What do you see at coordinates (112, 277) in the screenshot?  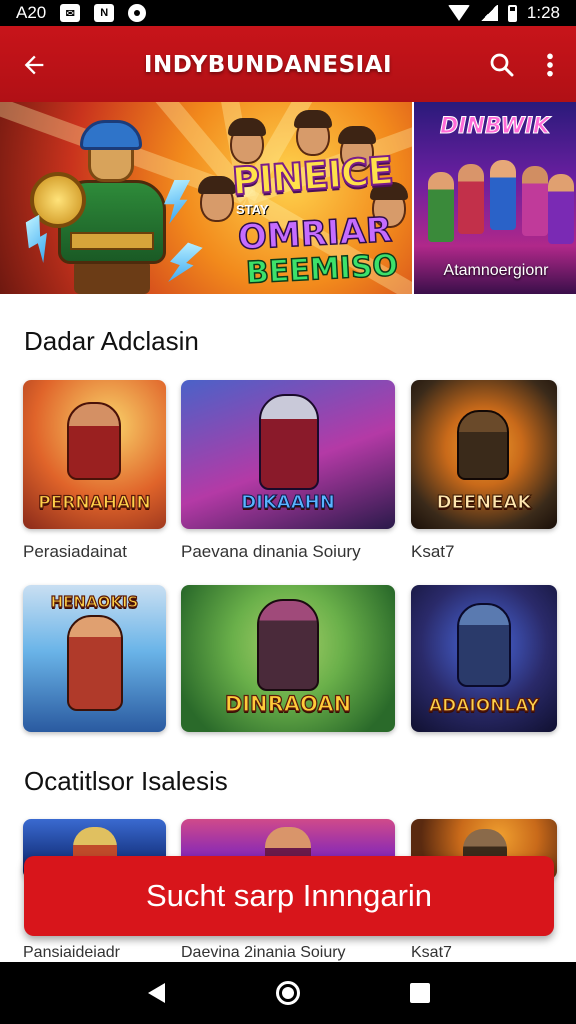 I see `hero-legs` at bounding box center [112, 277].